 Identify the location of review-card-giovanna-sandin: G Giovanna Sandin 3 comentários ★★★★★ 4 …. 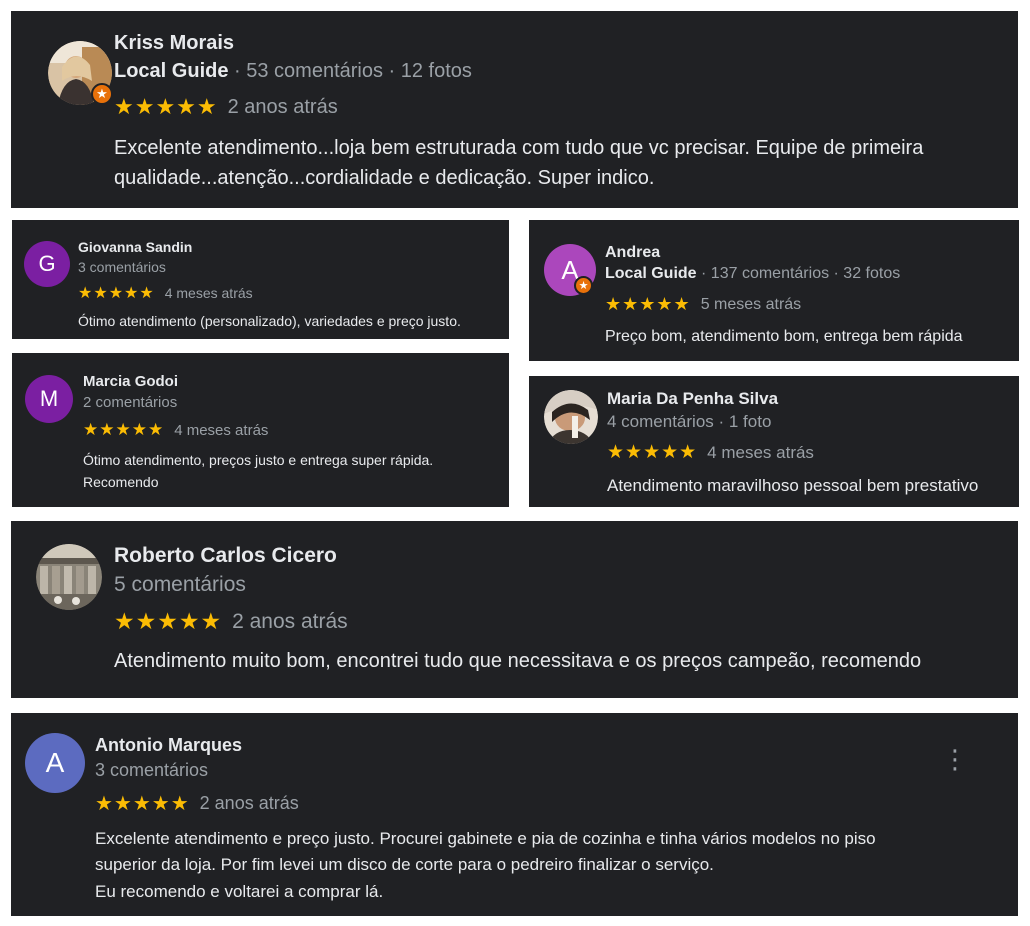
(260, 279).